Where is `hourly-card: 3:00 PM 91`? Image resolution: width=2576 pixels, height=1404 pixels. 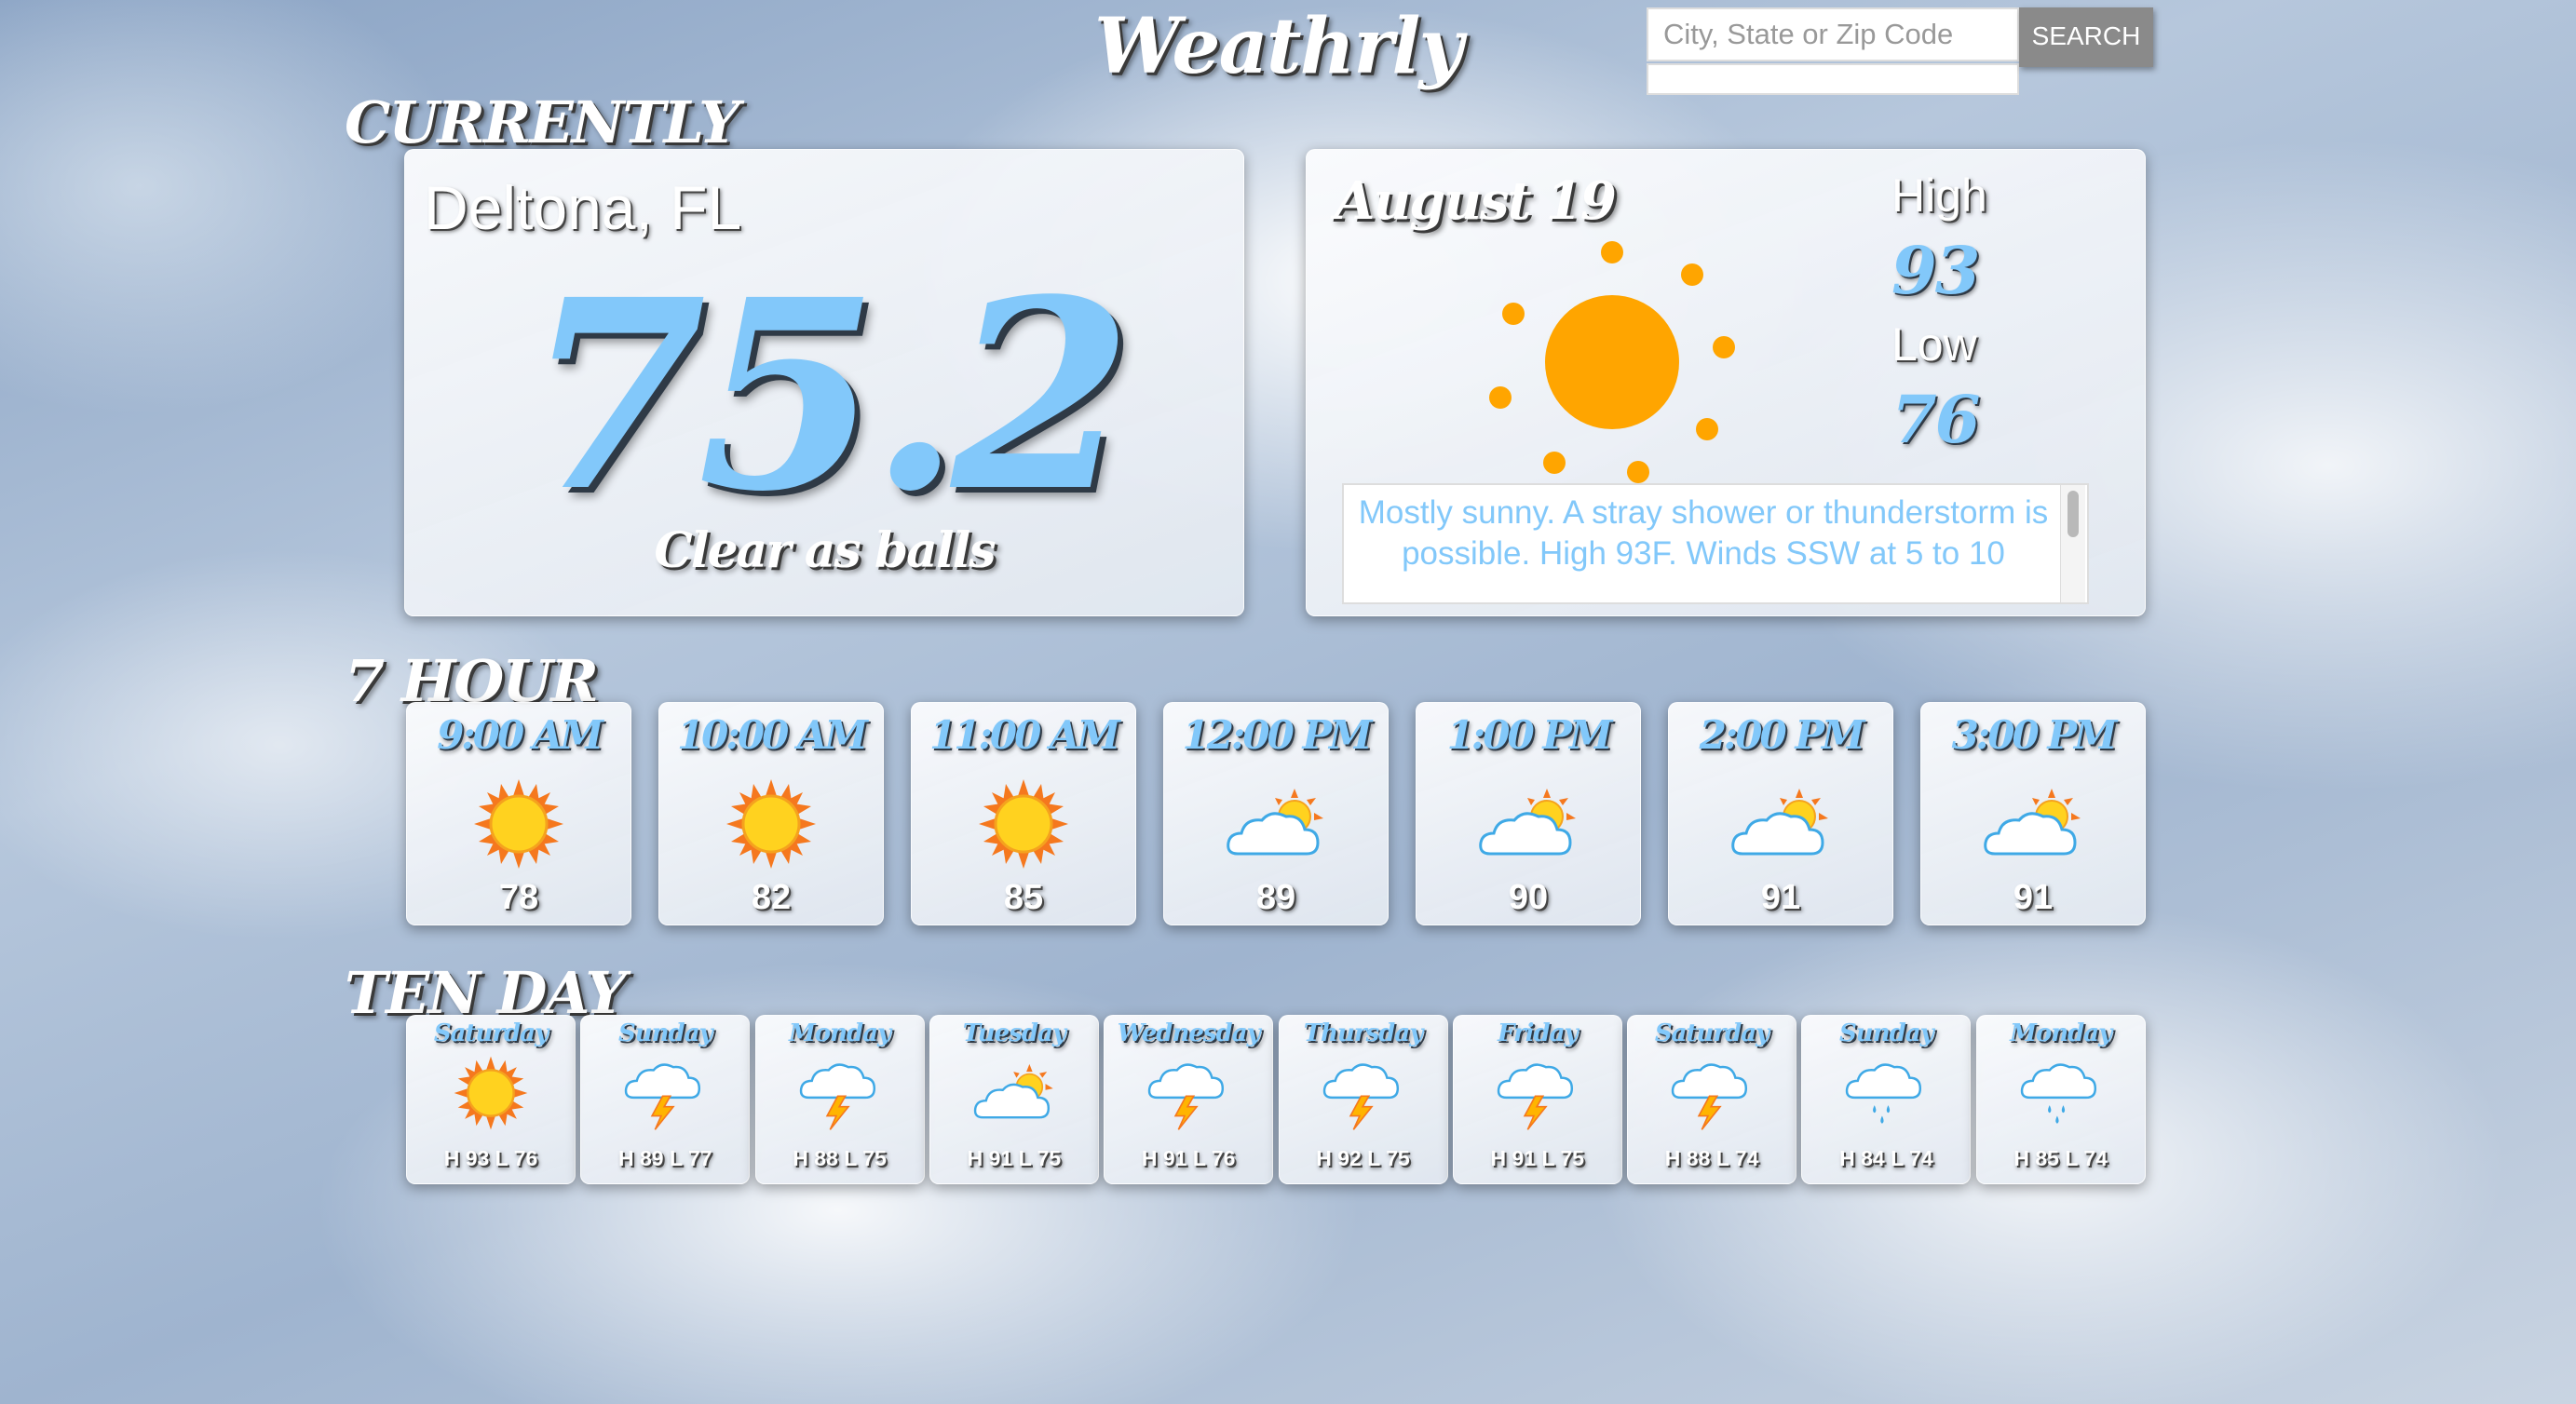 hourly-card: 3:00 PM 91 is located at coordinates (2033, 814).